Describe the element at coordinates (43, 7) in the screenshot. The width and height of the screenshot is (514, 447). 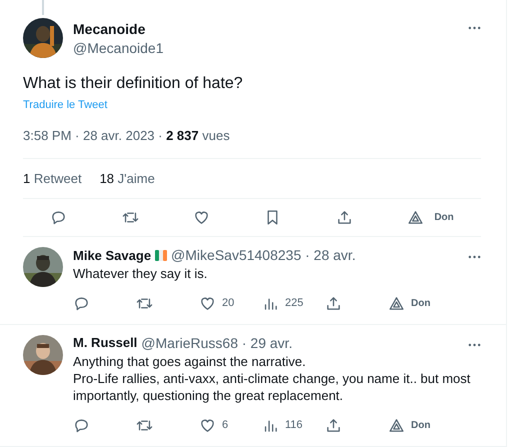
I see `thread-line` at that location.